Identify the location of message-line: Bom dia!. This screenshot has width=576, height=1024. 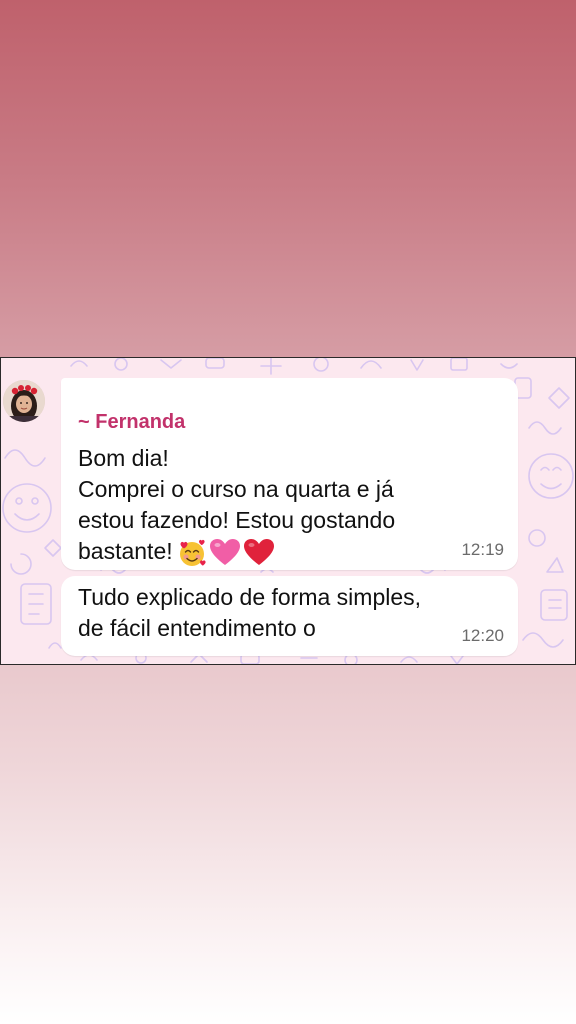
(123, 458).